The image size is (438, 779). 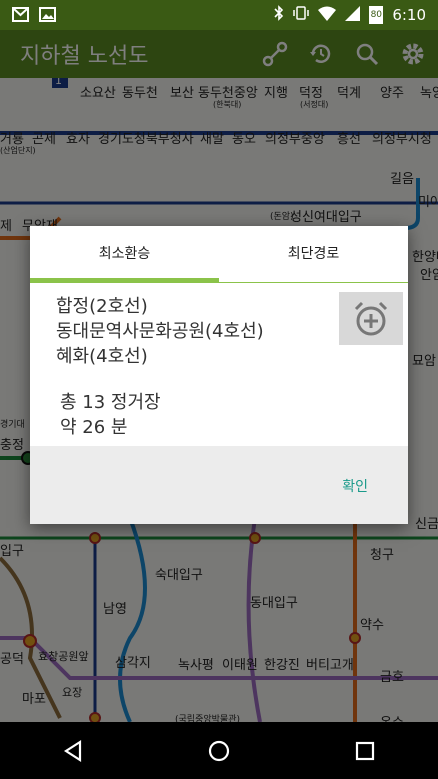 I want to click on navigation-bar, so click(x=219, y=750).